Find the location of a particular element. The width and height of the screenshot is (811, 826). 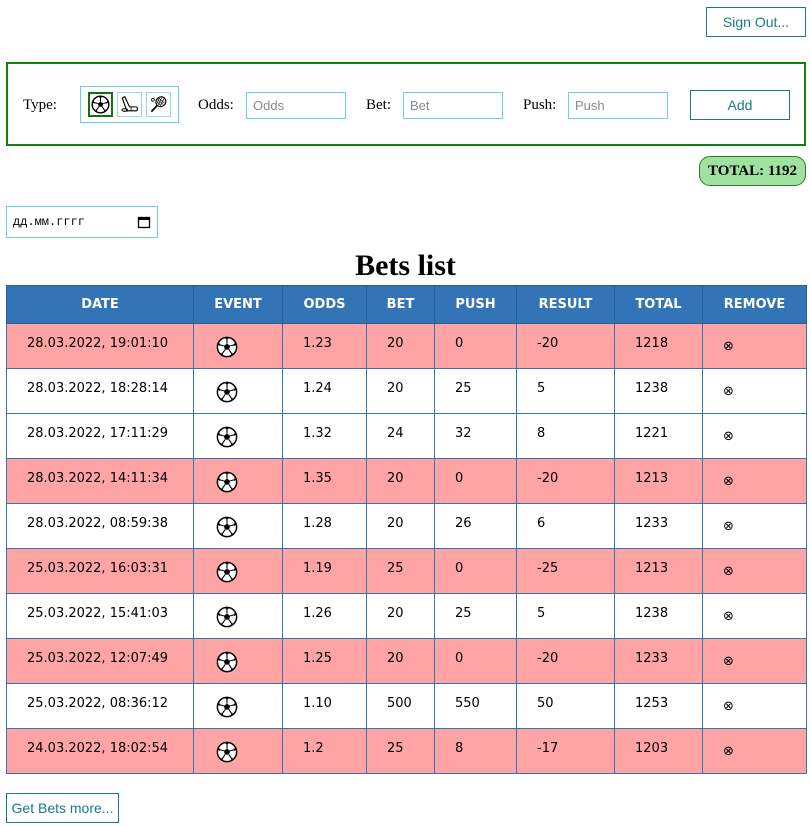

table-row: 28.03.2022, 17:11:29 1.32 24 32 8 1221 ⊗ is located at coordinates (406, 436).